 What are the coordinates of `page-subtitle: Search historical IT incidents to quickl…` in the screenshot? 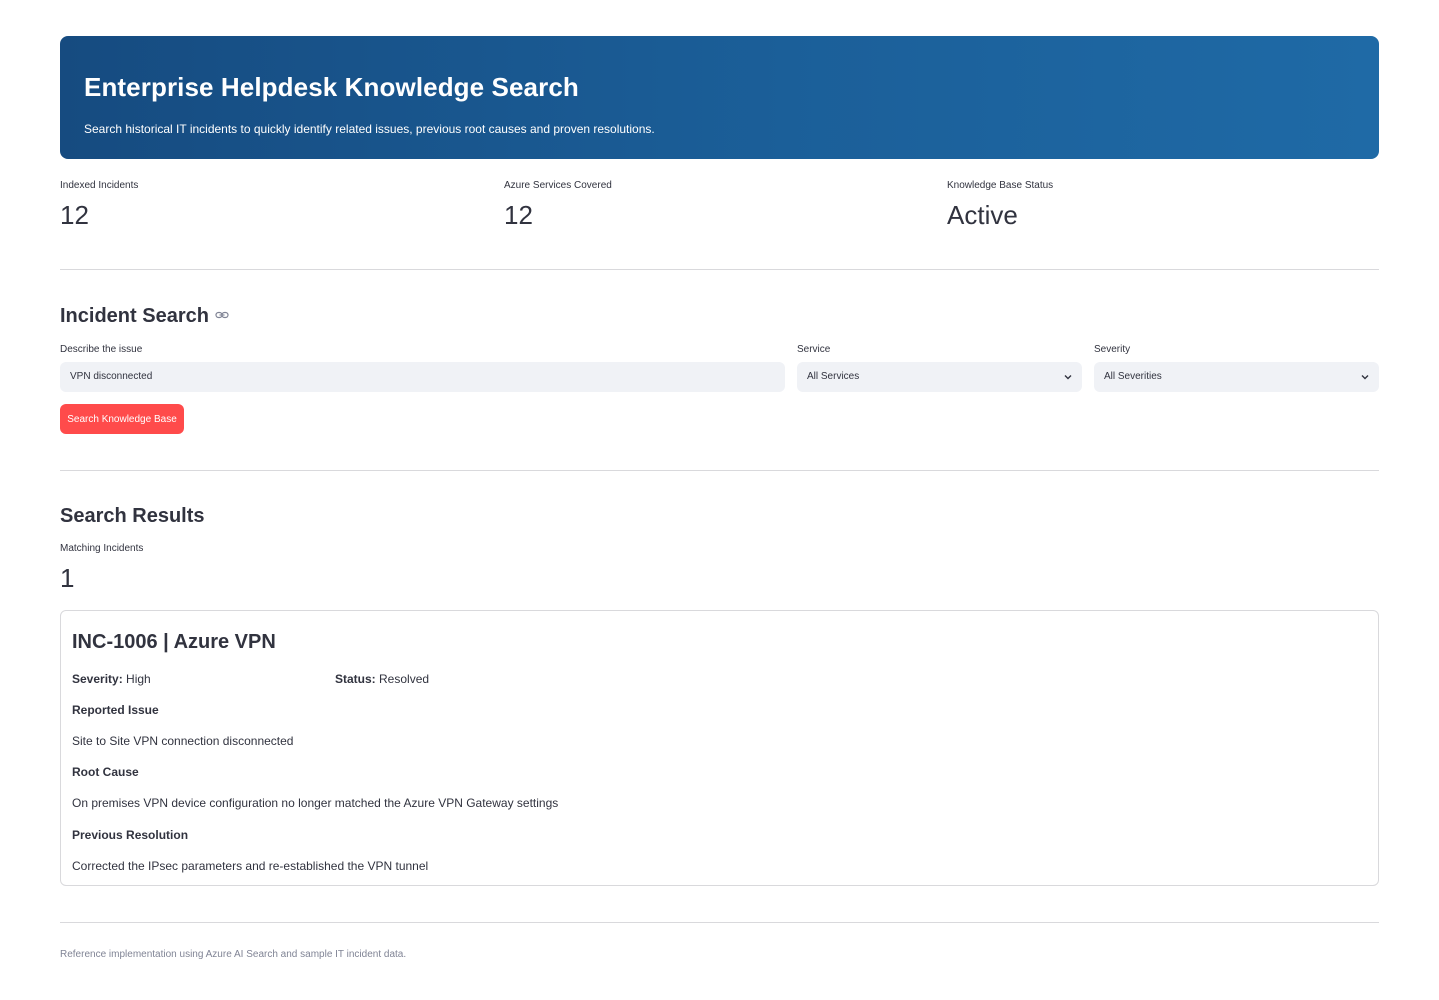 It's located at (369, 129).